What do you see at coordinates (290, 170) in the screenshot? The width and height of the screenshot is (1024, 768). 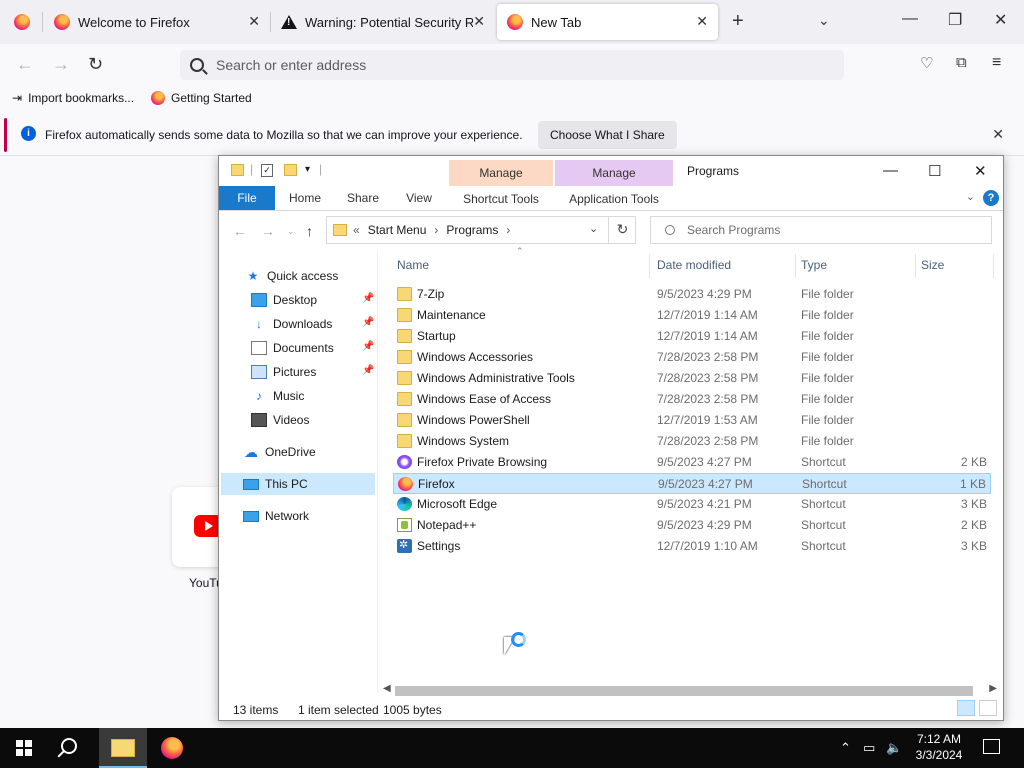 I see `new-folder-icon` at bounding box center [290, 170].